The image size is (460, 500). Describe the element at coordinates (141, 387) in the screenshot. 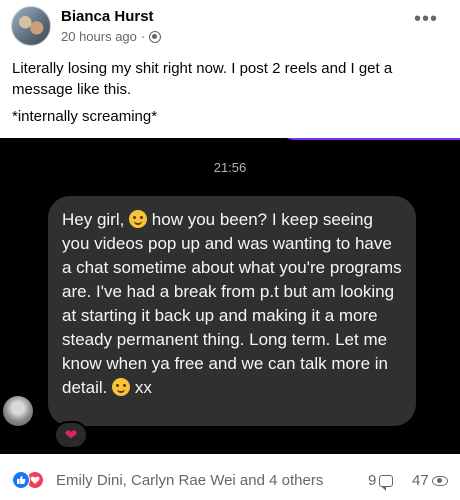

I see `message-text: xx` at that location.